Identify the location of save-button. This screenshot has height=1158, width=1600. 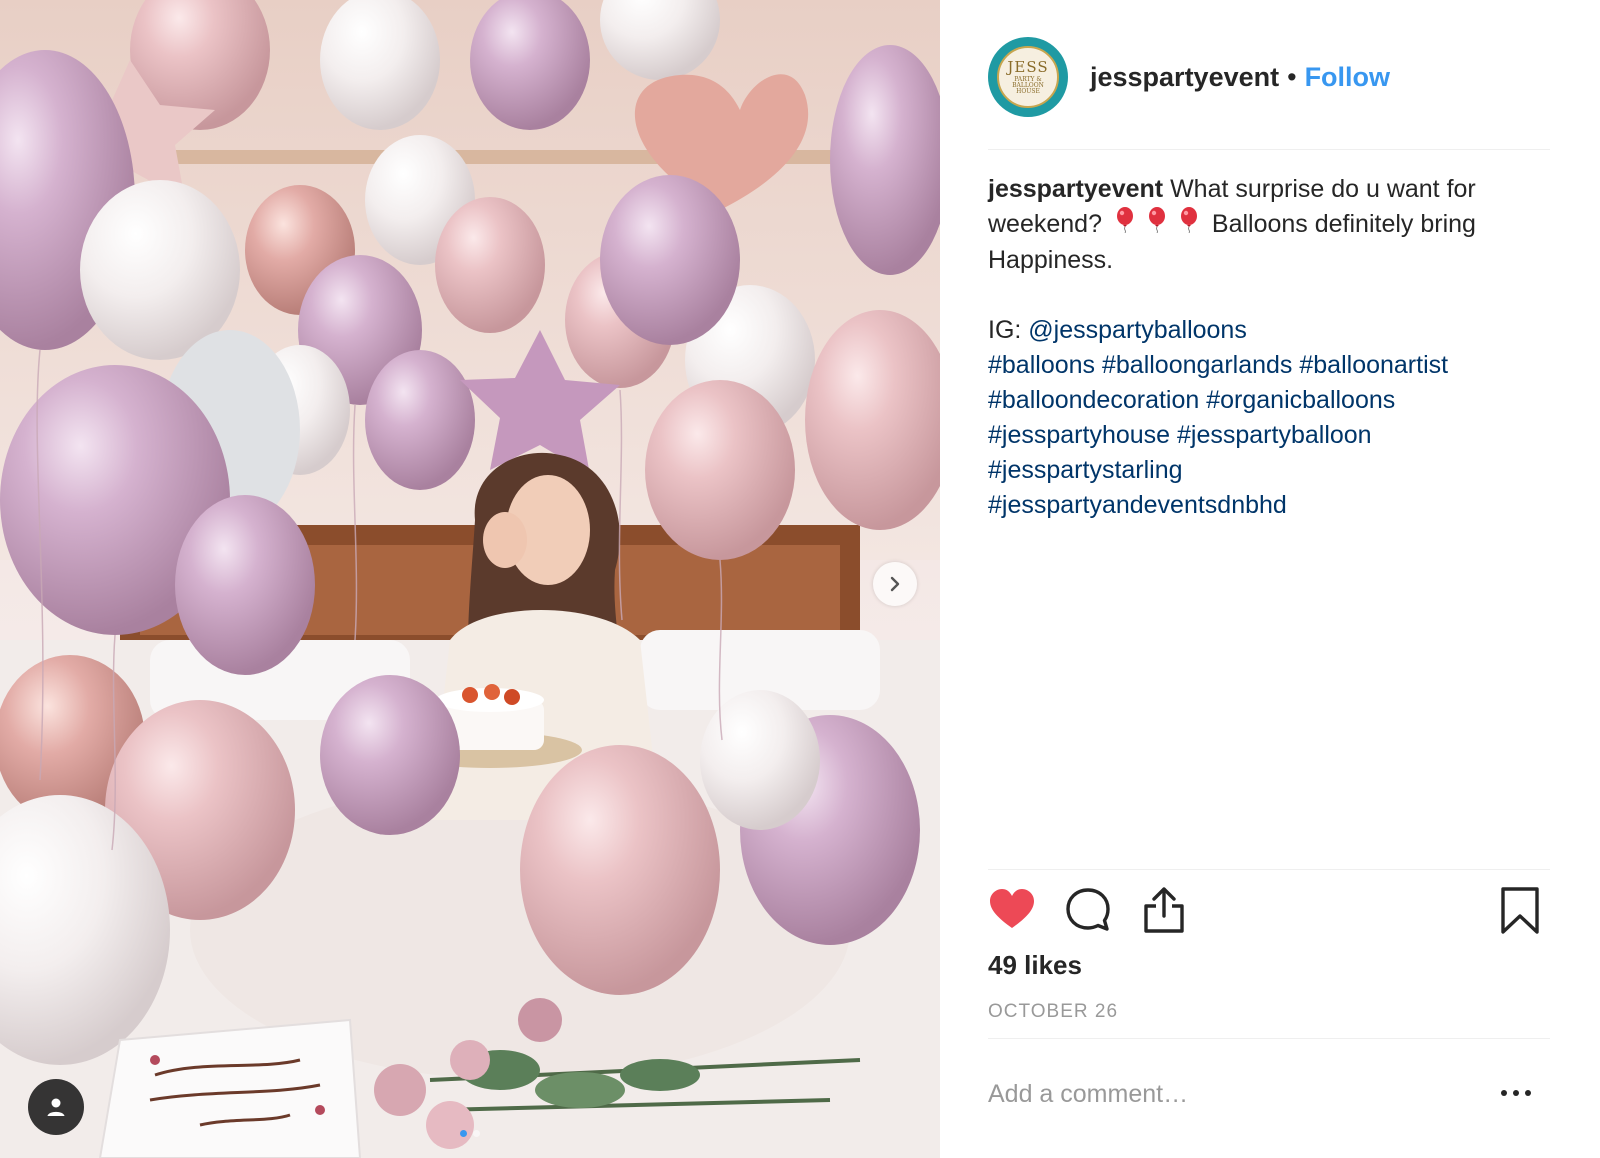
(1520, 913).